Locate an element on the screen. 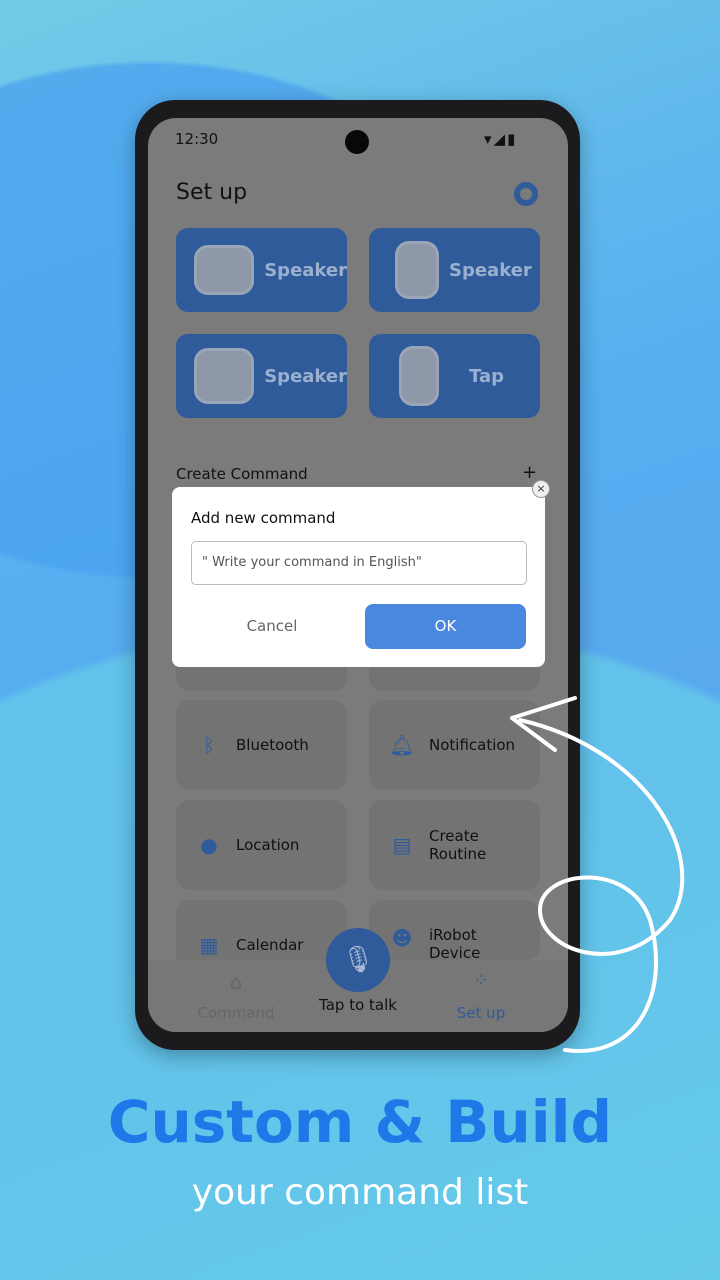 Image resolution: width=720 pixels, height=1280 pixels. close-dialog-button: × is located at coordinates (541, 489).